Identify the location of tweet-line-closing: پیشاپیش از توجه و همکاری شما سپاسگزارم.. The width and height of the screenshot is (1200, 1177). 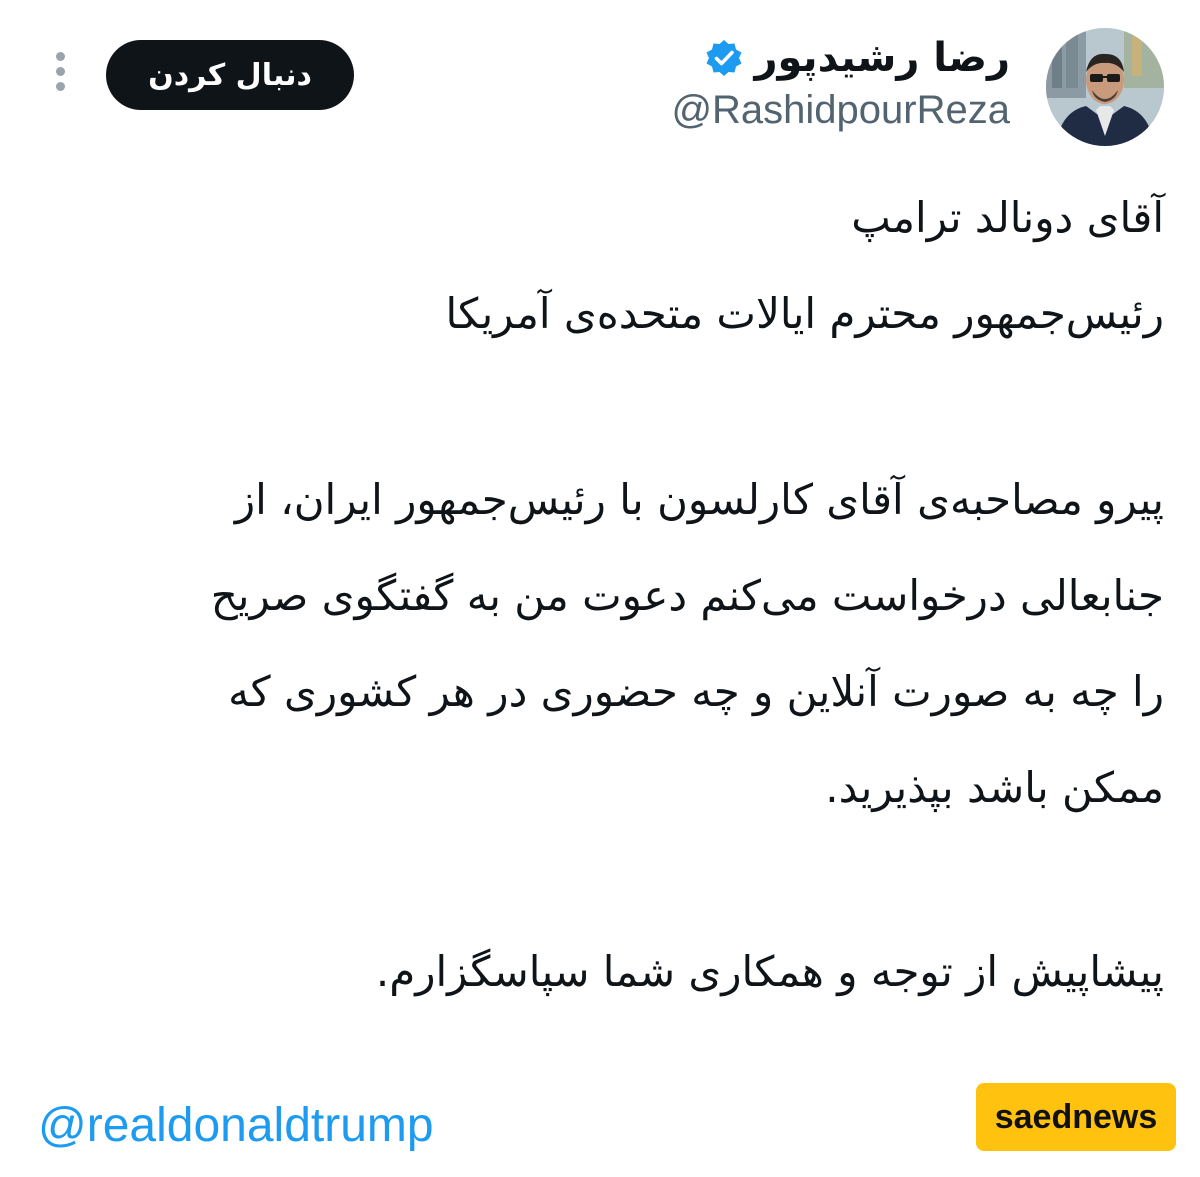
(769, 971).